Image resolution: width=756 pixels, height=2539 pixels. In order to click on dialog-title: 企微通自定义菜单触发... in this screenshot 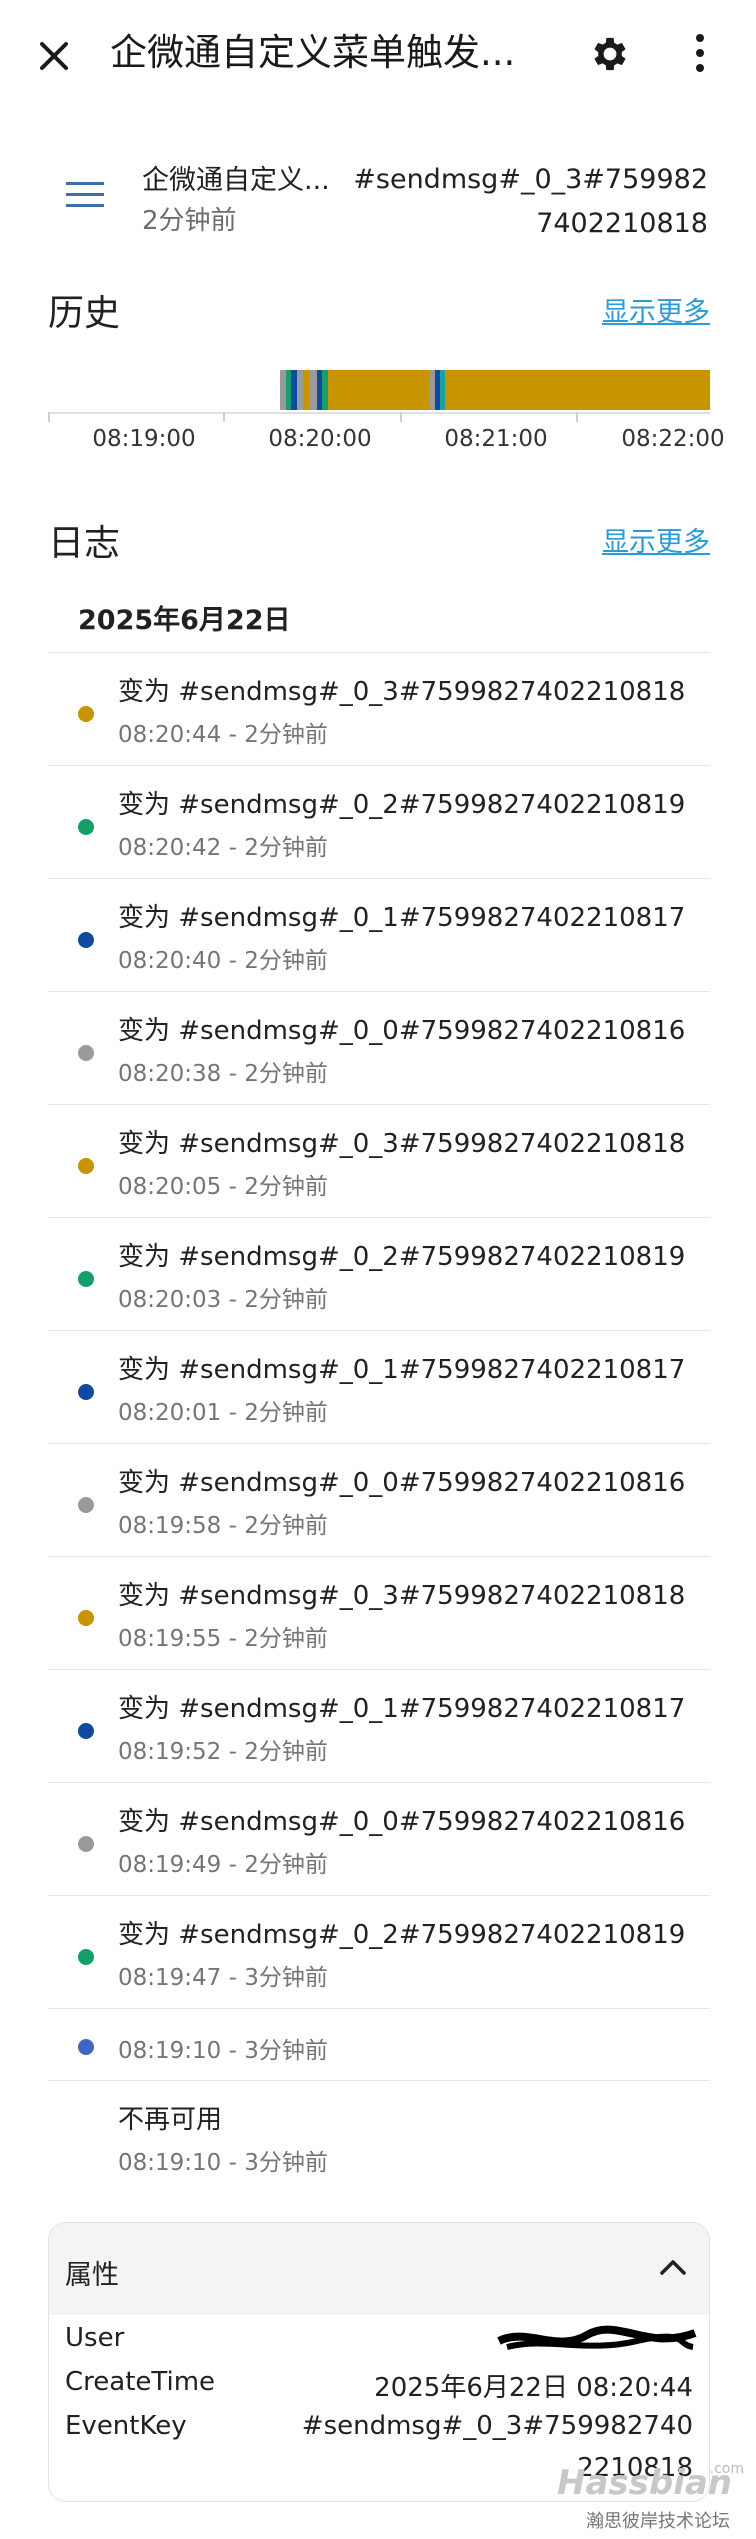, I will do `click(313, 52)`.